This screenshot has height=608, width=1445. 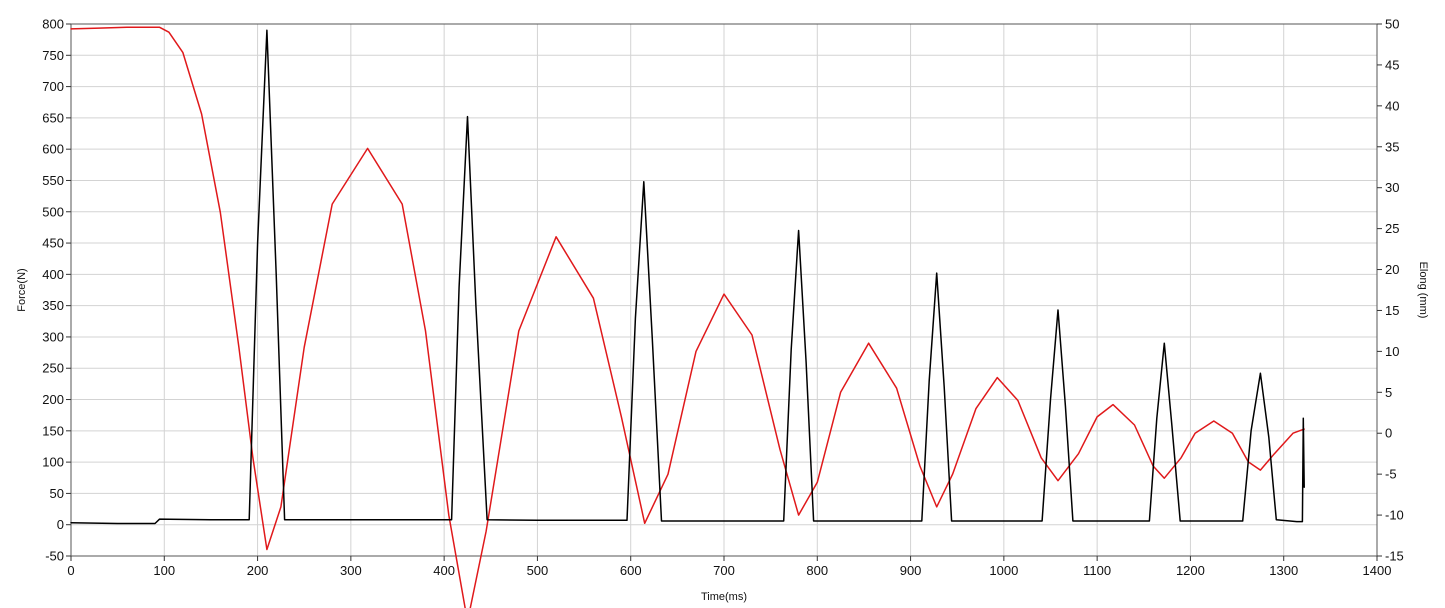 What do you see at coordinates (1283, 570) in the screenshot?
I see `x-tick-label: 1300` at bounding box center [1283, 570].